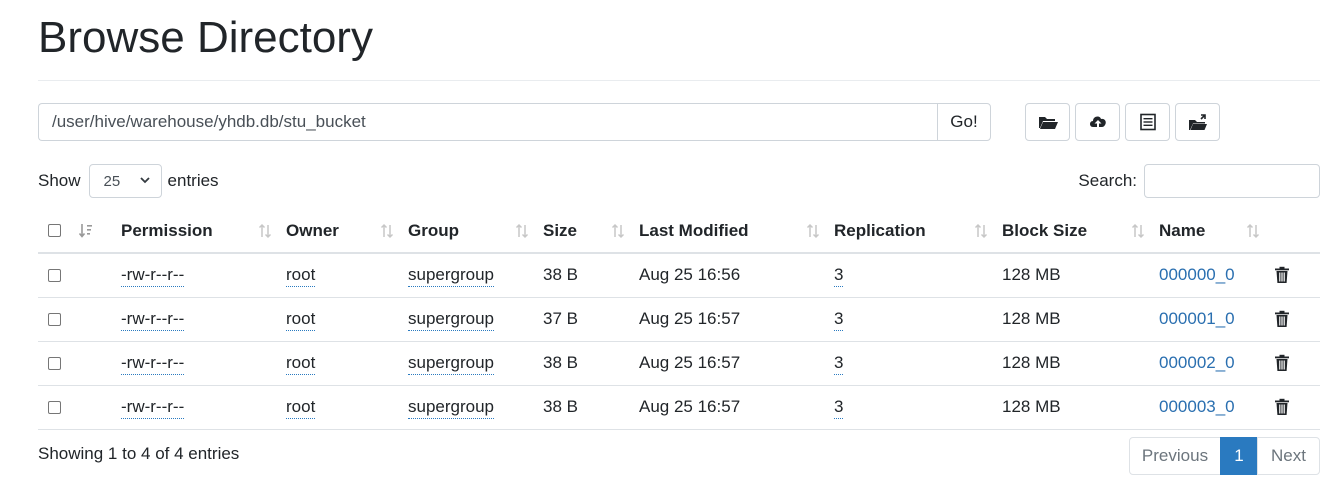 This screenshot has height=501, width=1338. Describe the element at coordinates (1232, 181) in the screenshot. I see `search-input` at that location.